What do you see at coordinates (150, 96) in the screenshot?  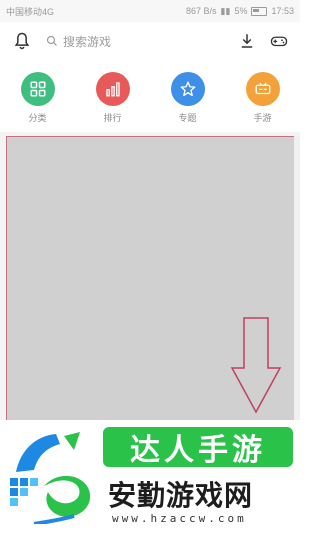 I see `category-row: 分类 排行 专题 手游` at bounding box center [150, 96].